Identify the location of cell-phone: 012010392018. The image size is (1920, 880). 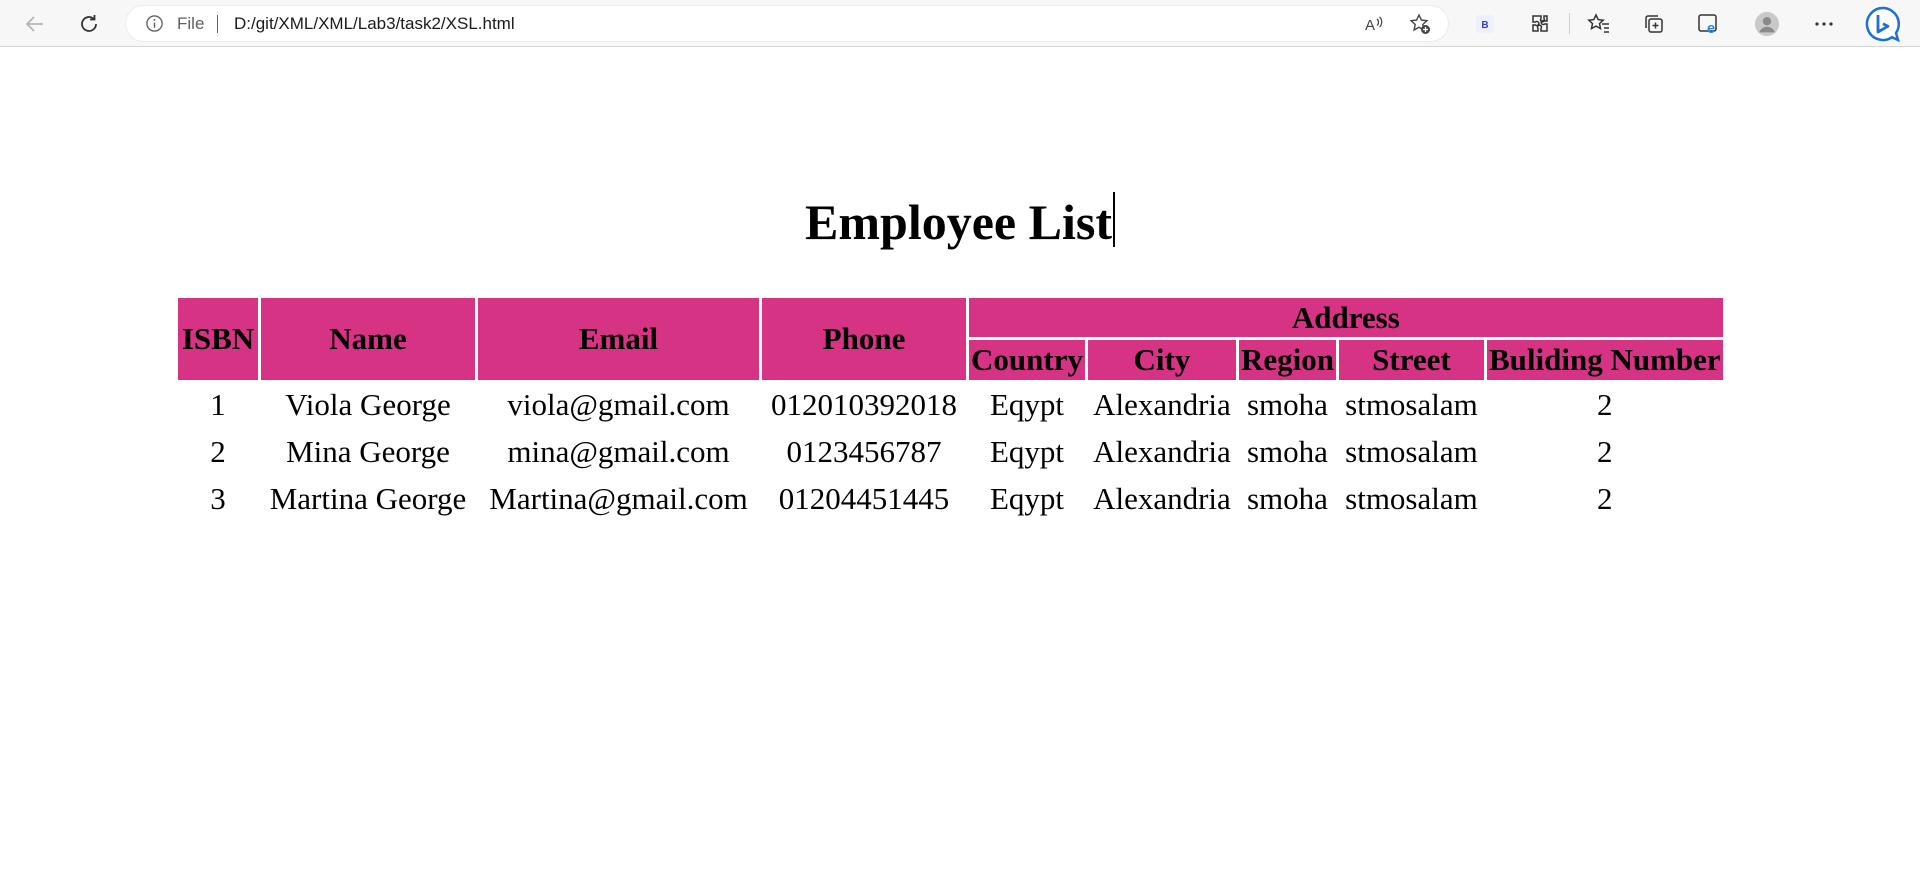
(864, 404).